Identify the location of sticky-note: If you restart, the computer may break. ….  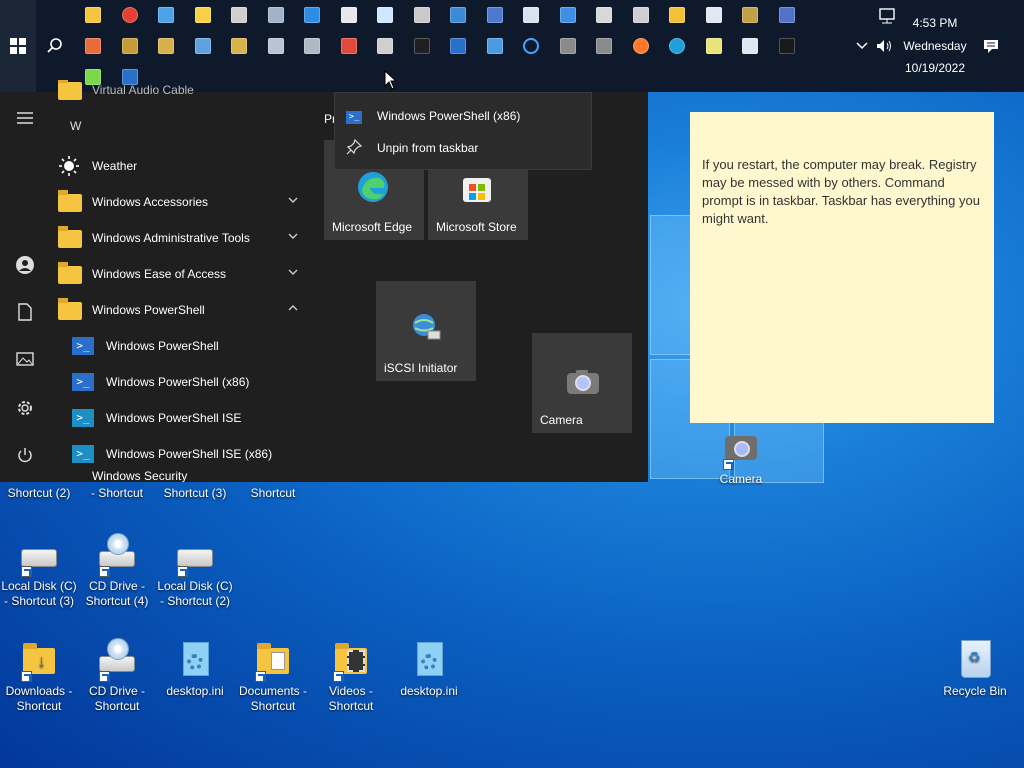
(842, 267).